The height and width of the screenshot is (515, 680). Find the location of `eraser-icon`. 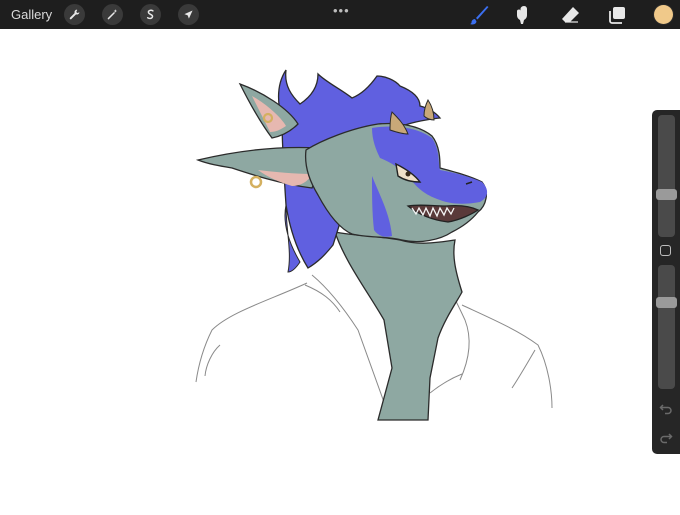

eraser-icon is located at coordinates (570, 15).